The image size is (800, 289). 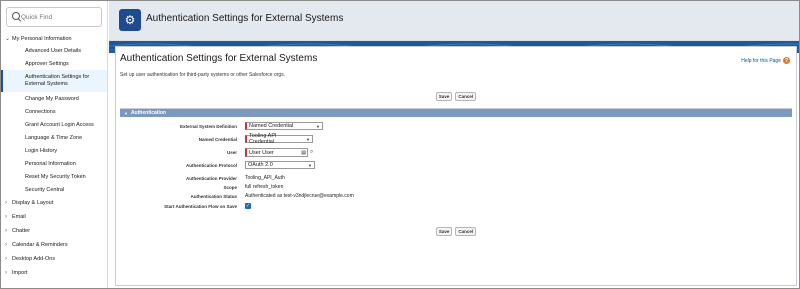 What do you see at coordinates (21, 231) in the screenshot?
I see `nav-group-label: Chatter` at bounding box center [21, 231].